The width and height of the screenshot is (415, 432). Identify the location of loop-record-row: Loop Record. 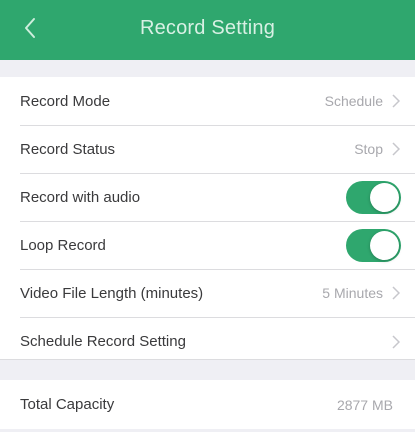
(207, 245).